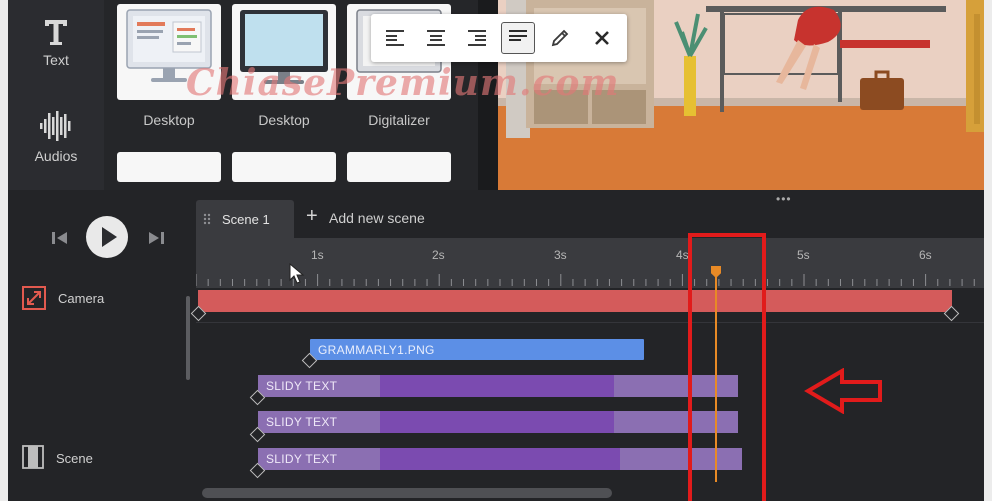 The image size is (992, 501). I want to click on ruler-ticks, so click(585, 280).